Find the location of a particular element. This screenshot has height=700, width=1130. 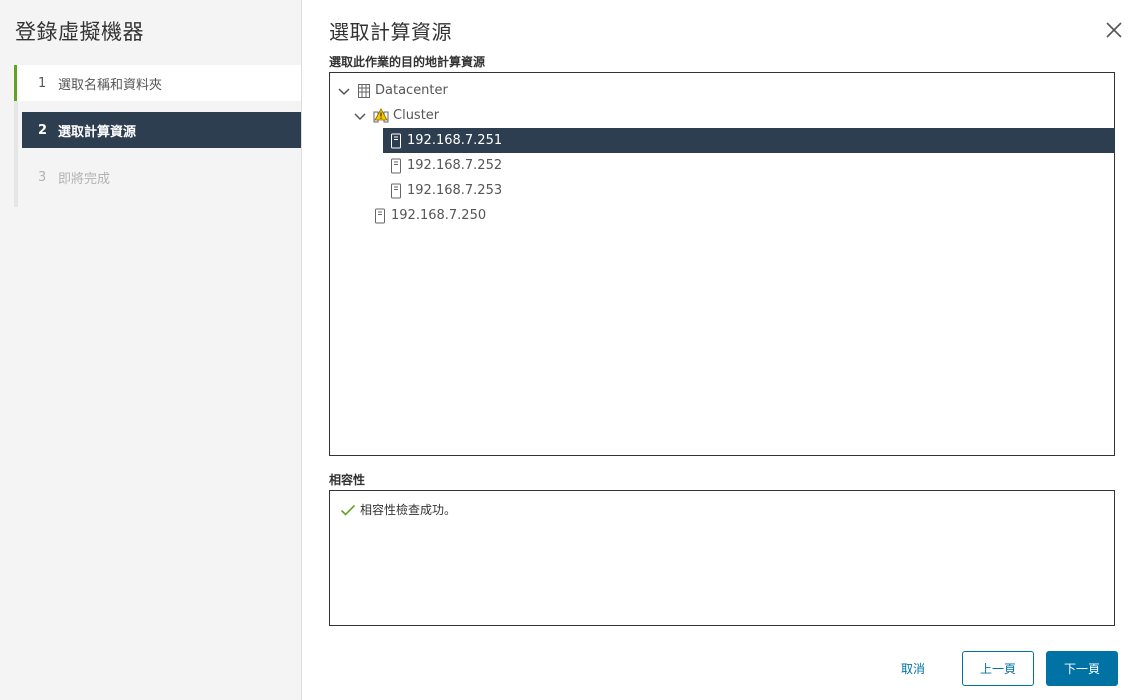

checkmark-icon is located at coordinates (348, 510).